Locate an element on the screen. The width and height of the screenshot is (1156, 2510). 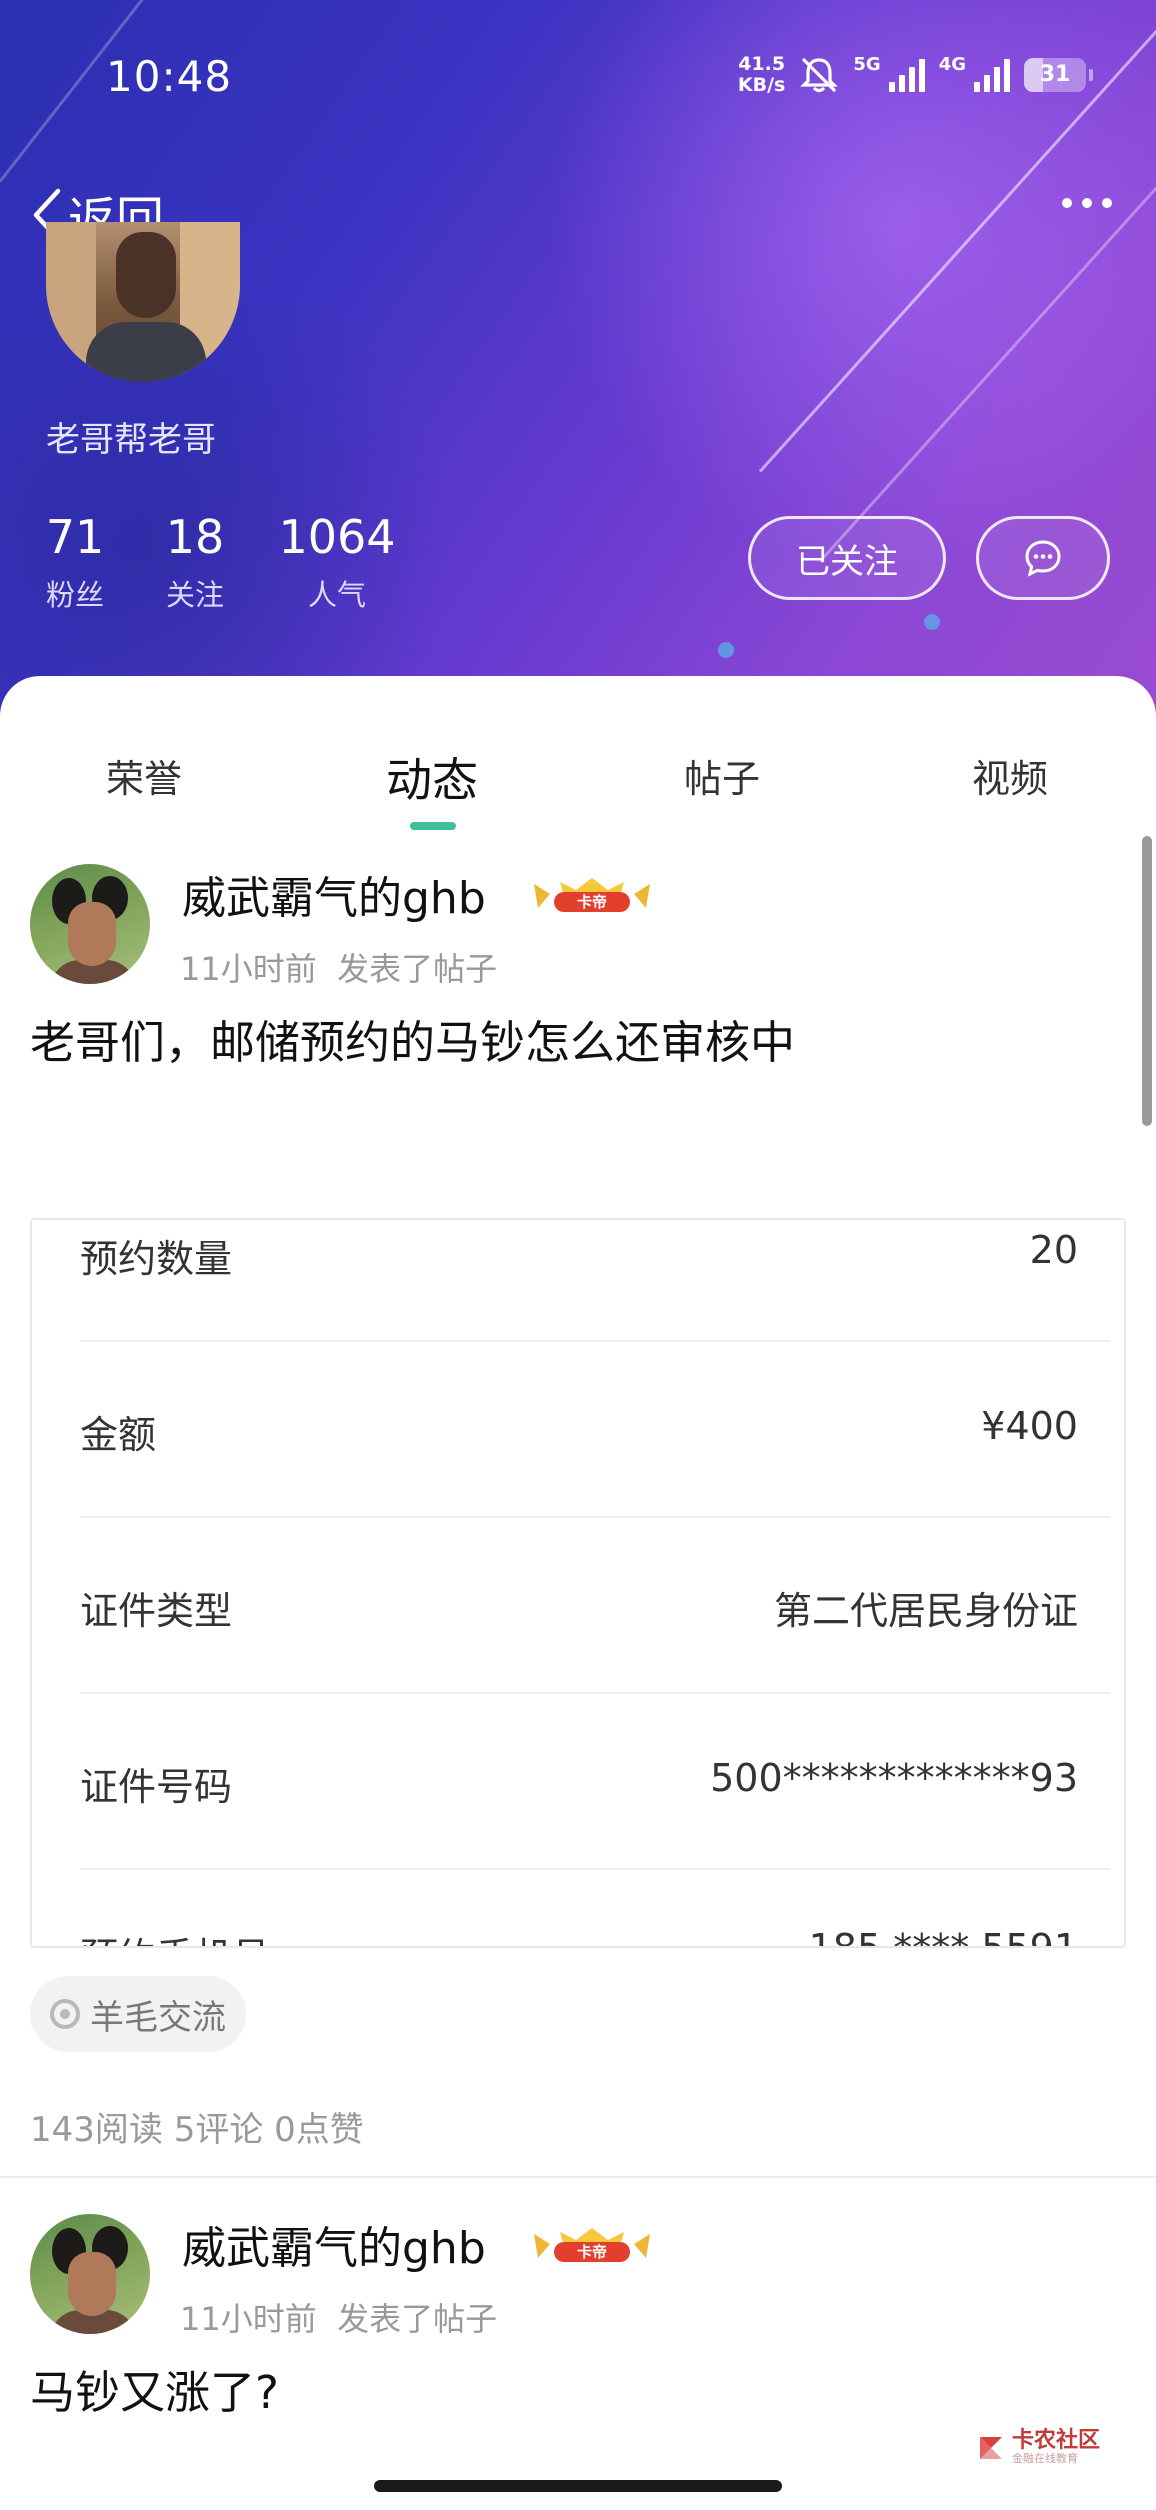
detail-label: 证件类型 is located at coordinates (156, 1611).